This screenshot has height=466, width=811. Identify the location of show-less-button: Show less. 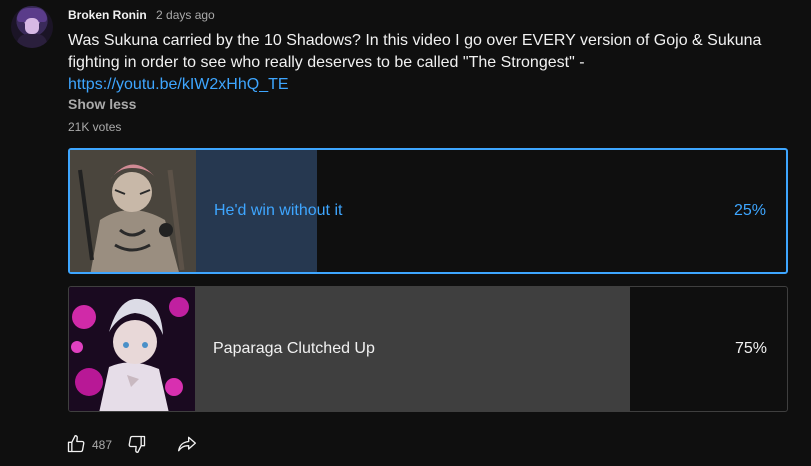
(102, 104).